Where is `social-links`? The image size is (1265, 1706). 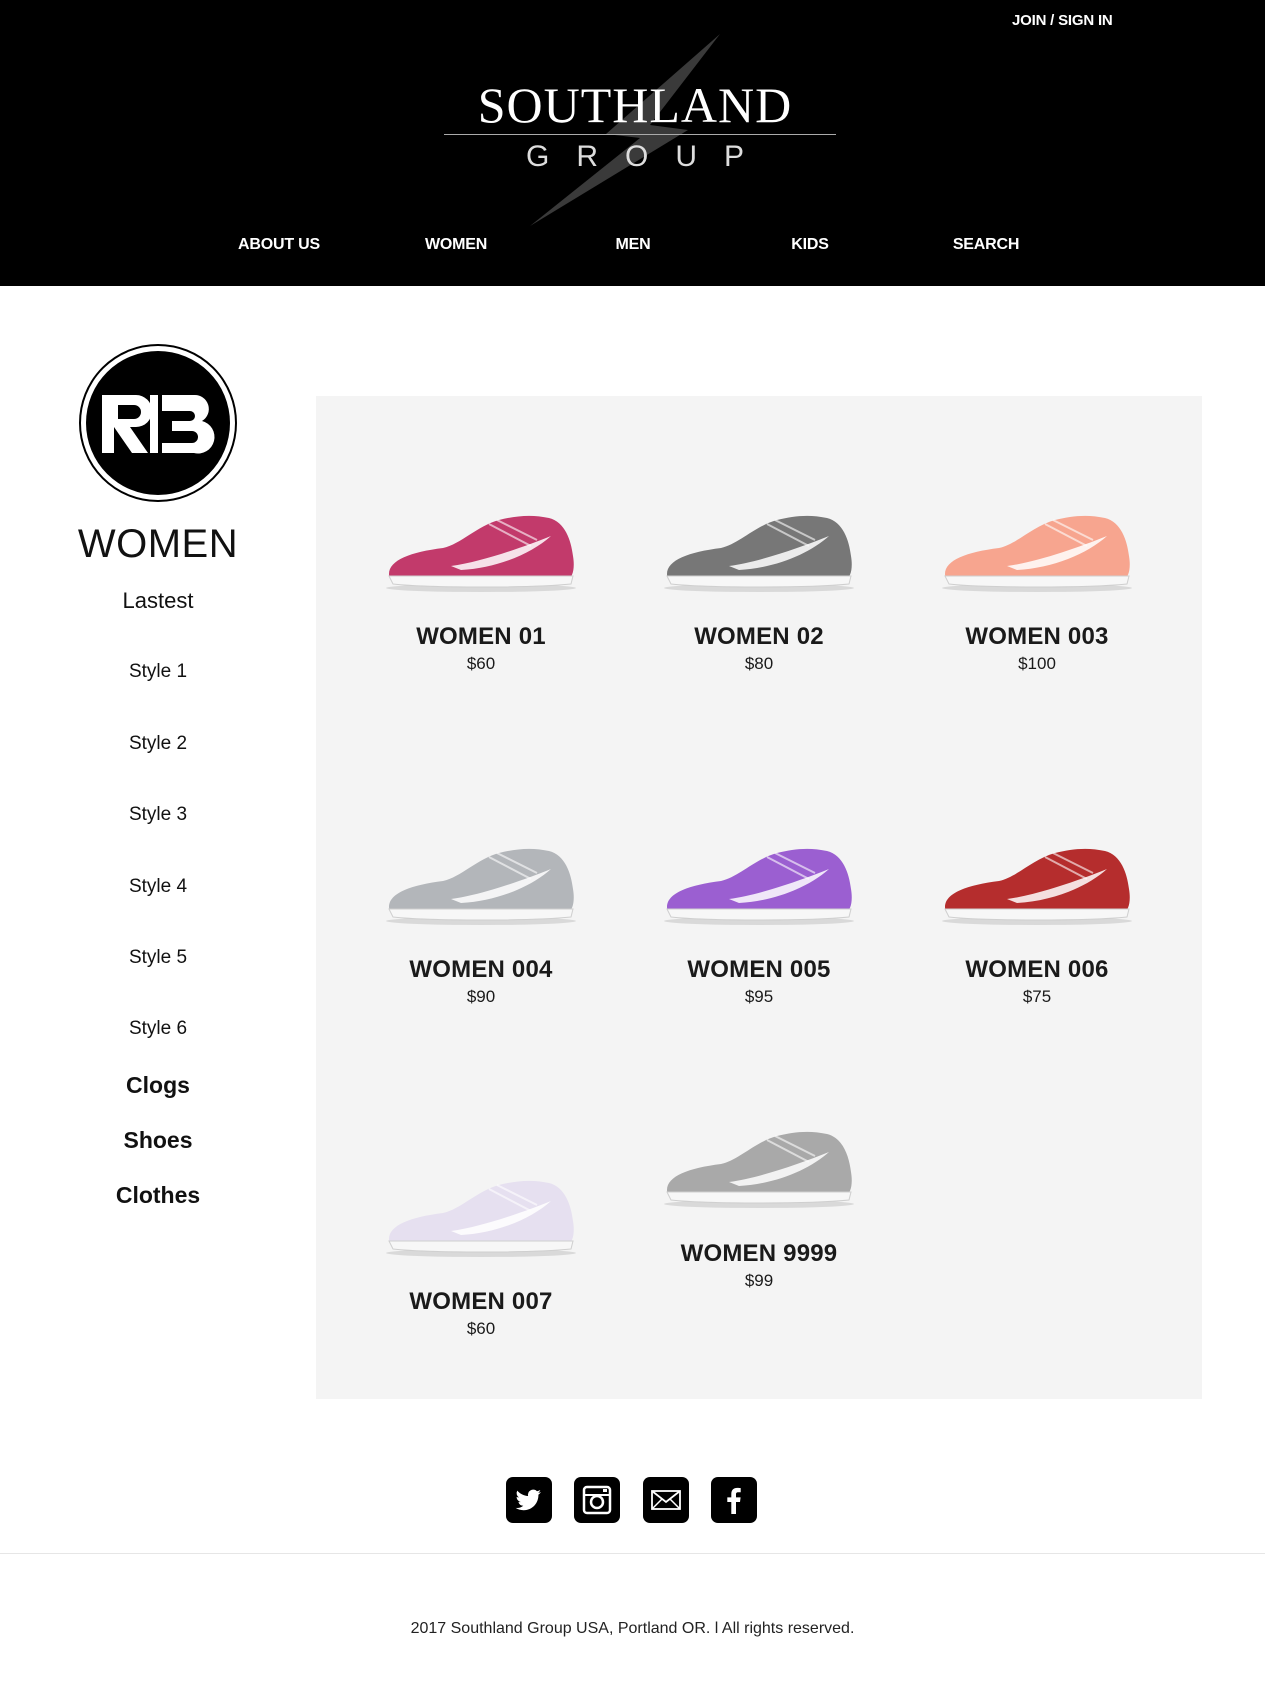
social-links is located at coordinates (632, 1500).